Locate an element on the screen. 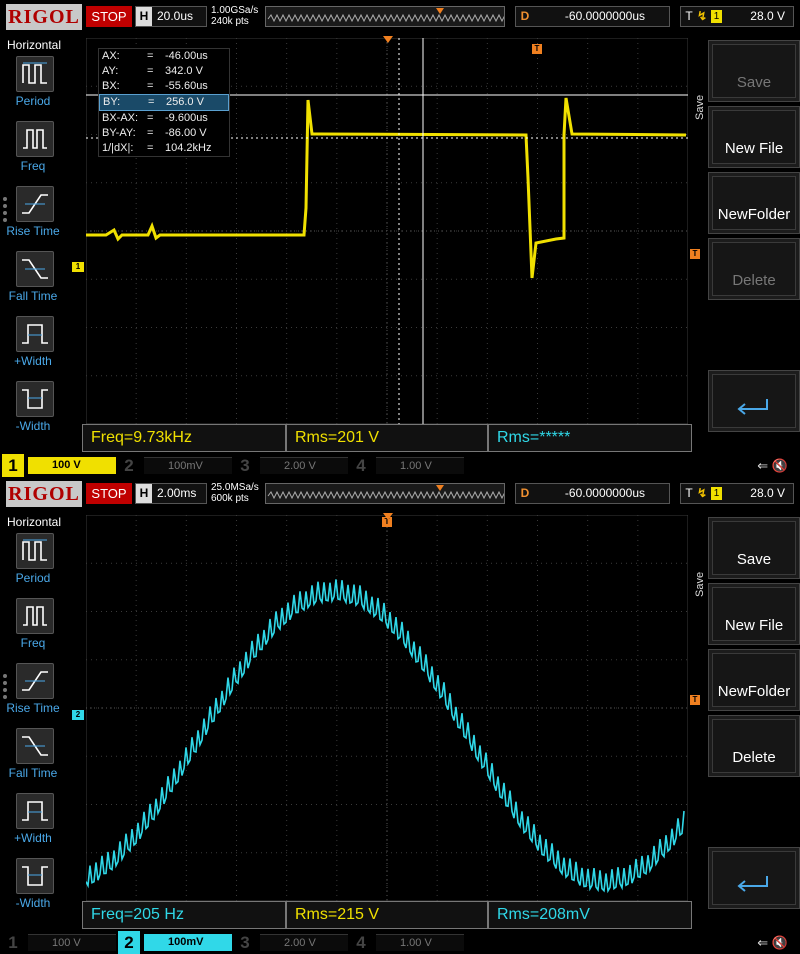 The width and height of the screenshot is (800, 954). neg-width-icon is located at coordinates (35, 399).